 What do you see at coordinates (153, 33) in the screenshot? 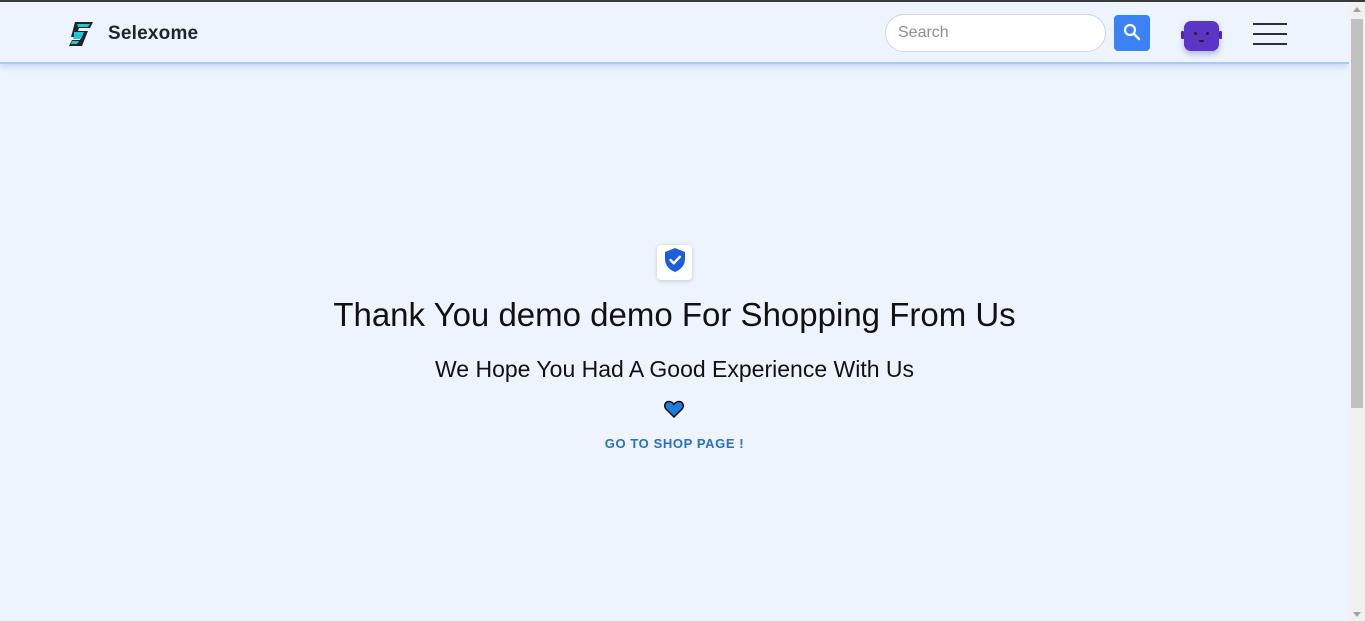
I see `brand-name: Selexome` at bounding box center [153, 33].